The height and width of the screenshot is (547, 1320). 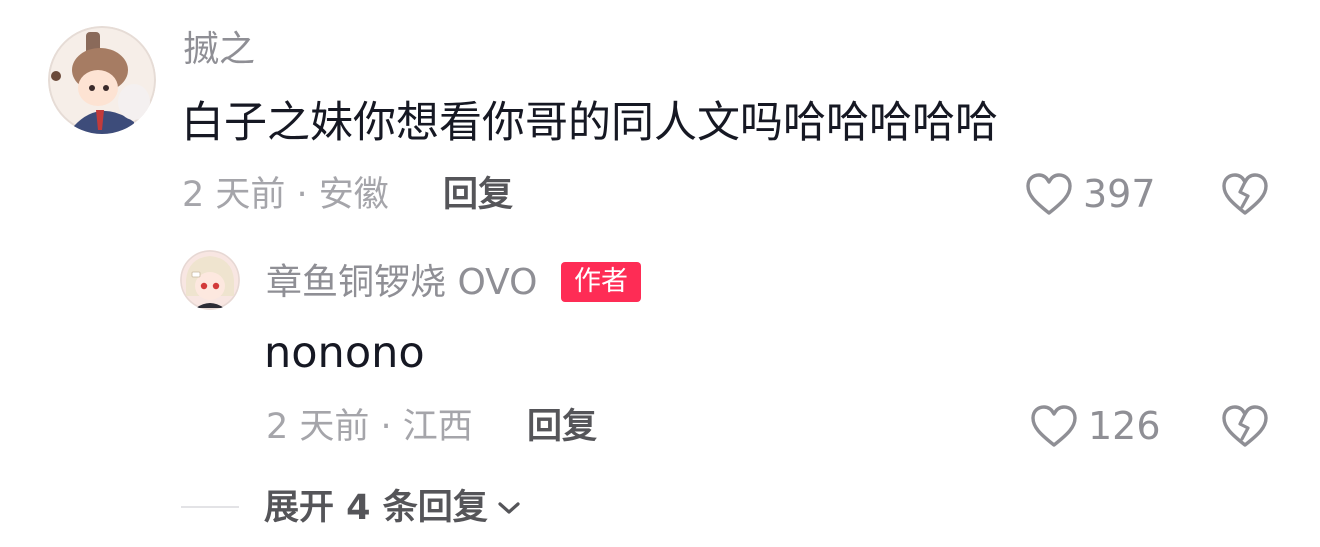 What do you see at coordinates (210, 280) in the screenshot?
I see `replier-avatar` at bounding box center [210, 280].